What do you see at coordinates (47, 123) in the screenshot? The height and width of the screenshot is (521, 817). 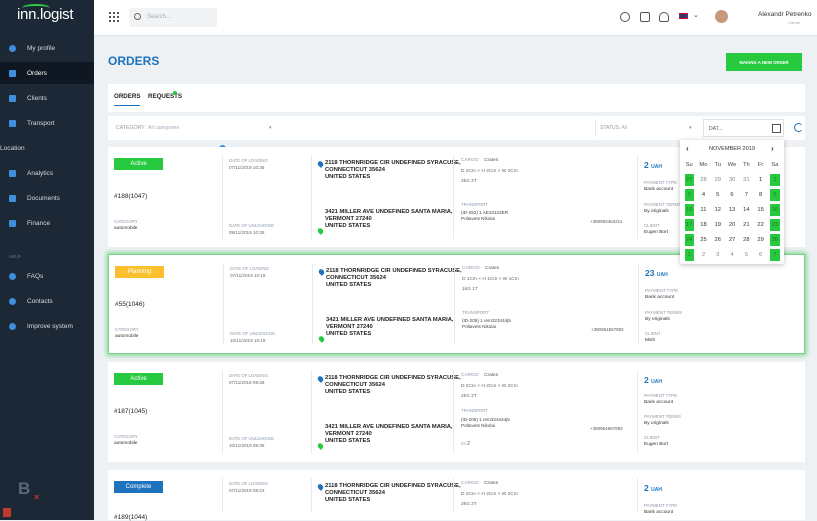 I see `sidebar-item-transport: Transport` at bounding box center [47, 123].